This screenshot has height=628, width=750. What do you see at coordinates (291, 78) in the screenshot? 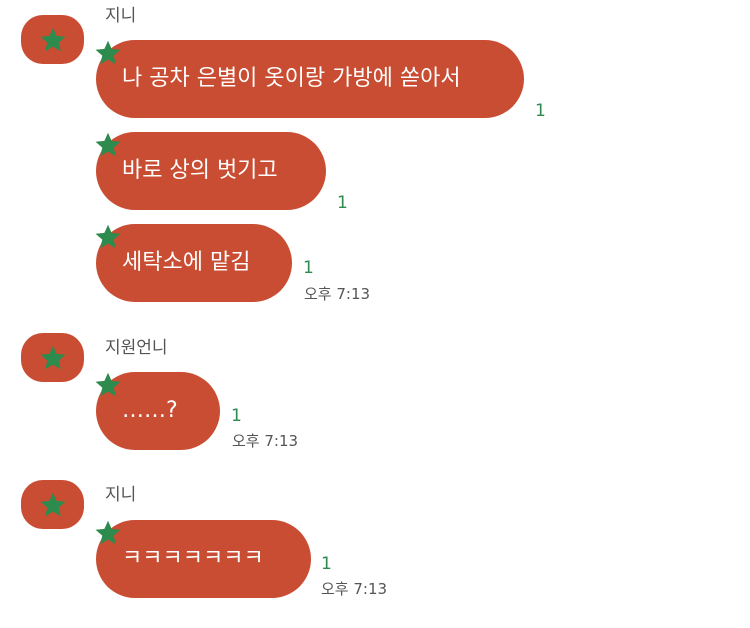
I see `message-text: 나 공차 은별이 옷이랑 가방에 쏟아서` at bounding box center [291, 78].